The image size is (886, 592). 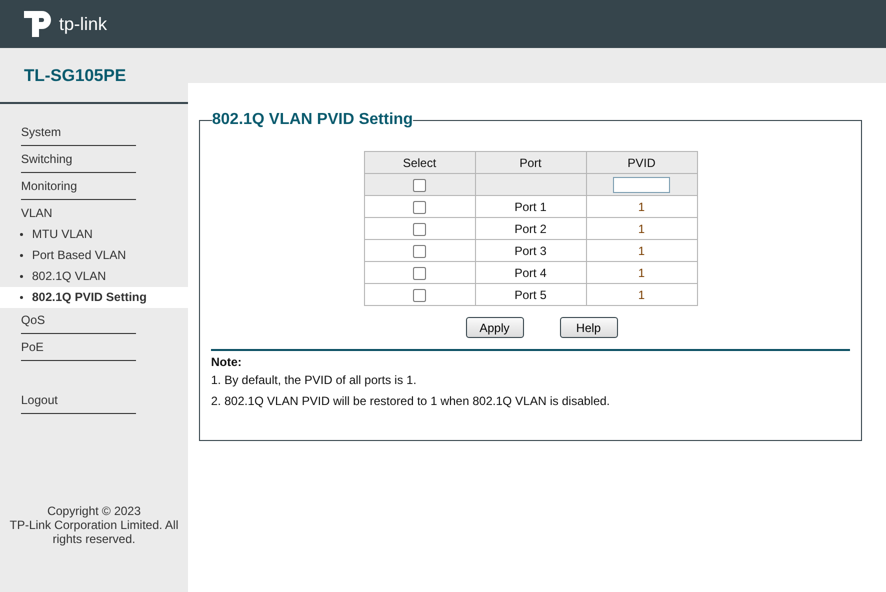 What do you see at coordinates (94, 532) in the screenshot?
I see `copyright-text: TP-Link Corporation Limited. All rights reserved.` at bounding box center [94, 532].